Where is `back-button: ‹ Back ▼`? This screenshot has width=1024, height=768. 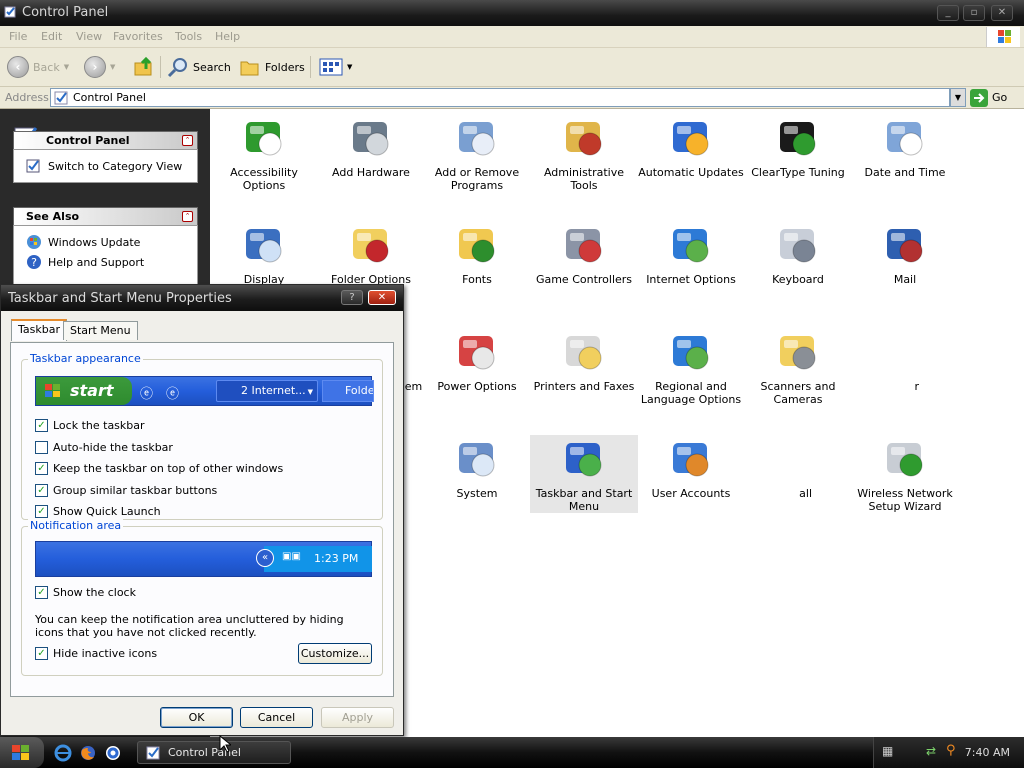 back-button: ‹ Back ▼ is located at coordinates (38, 67).